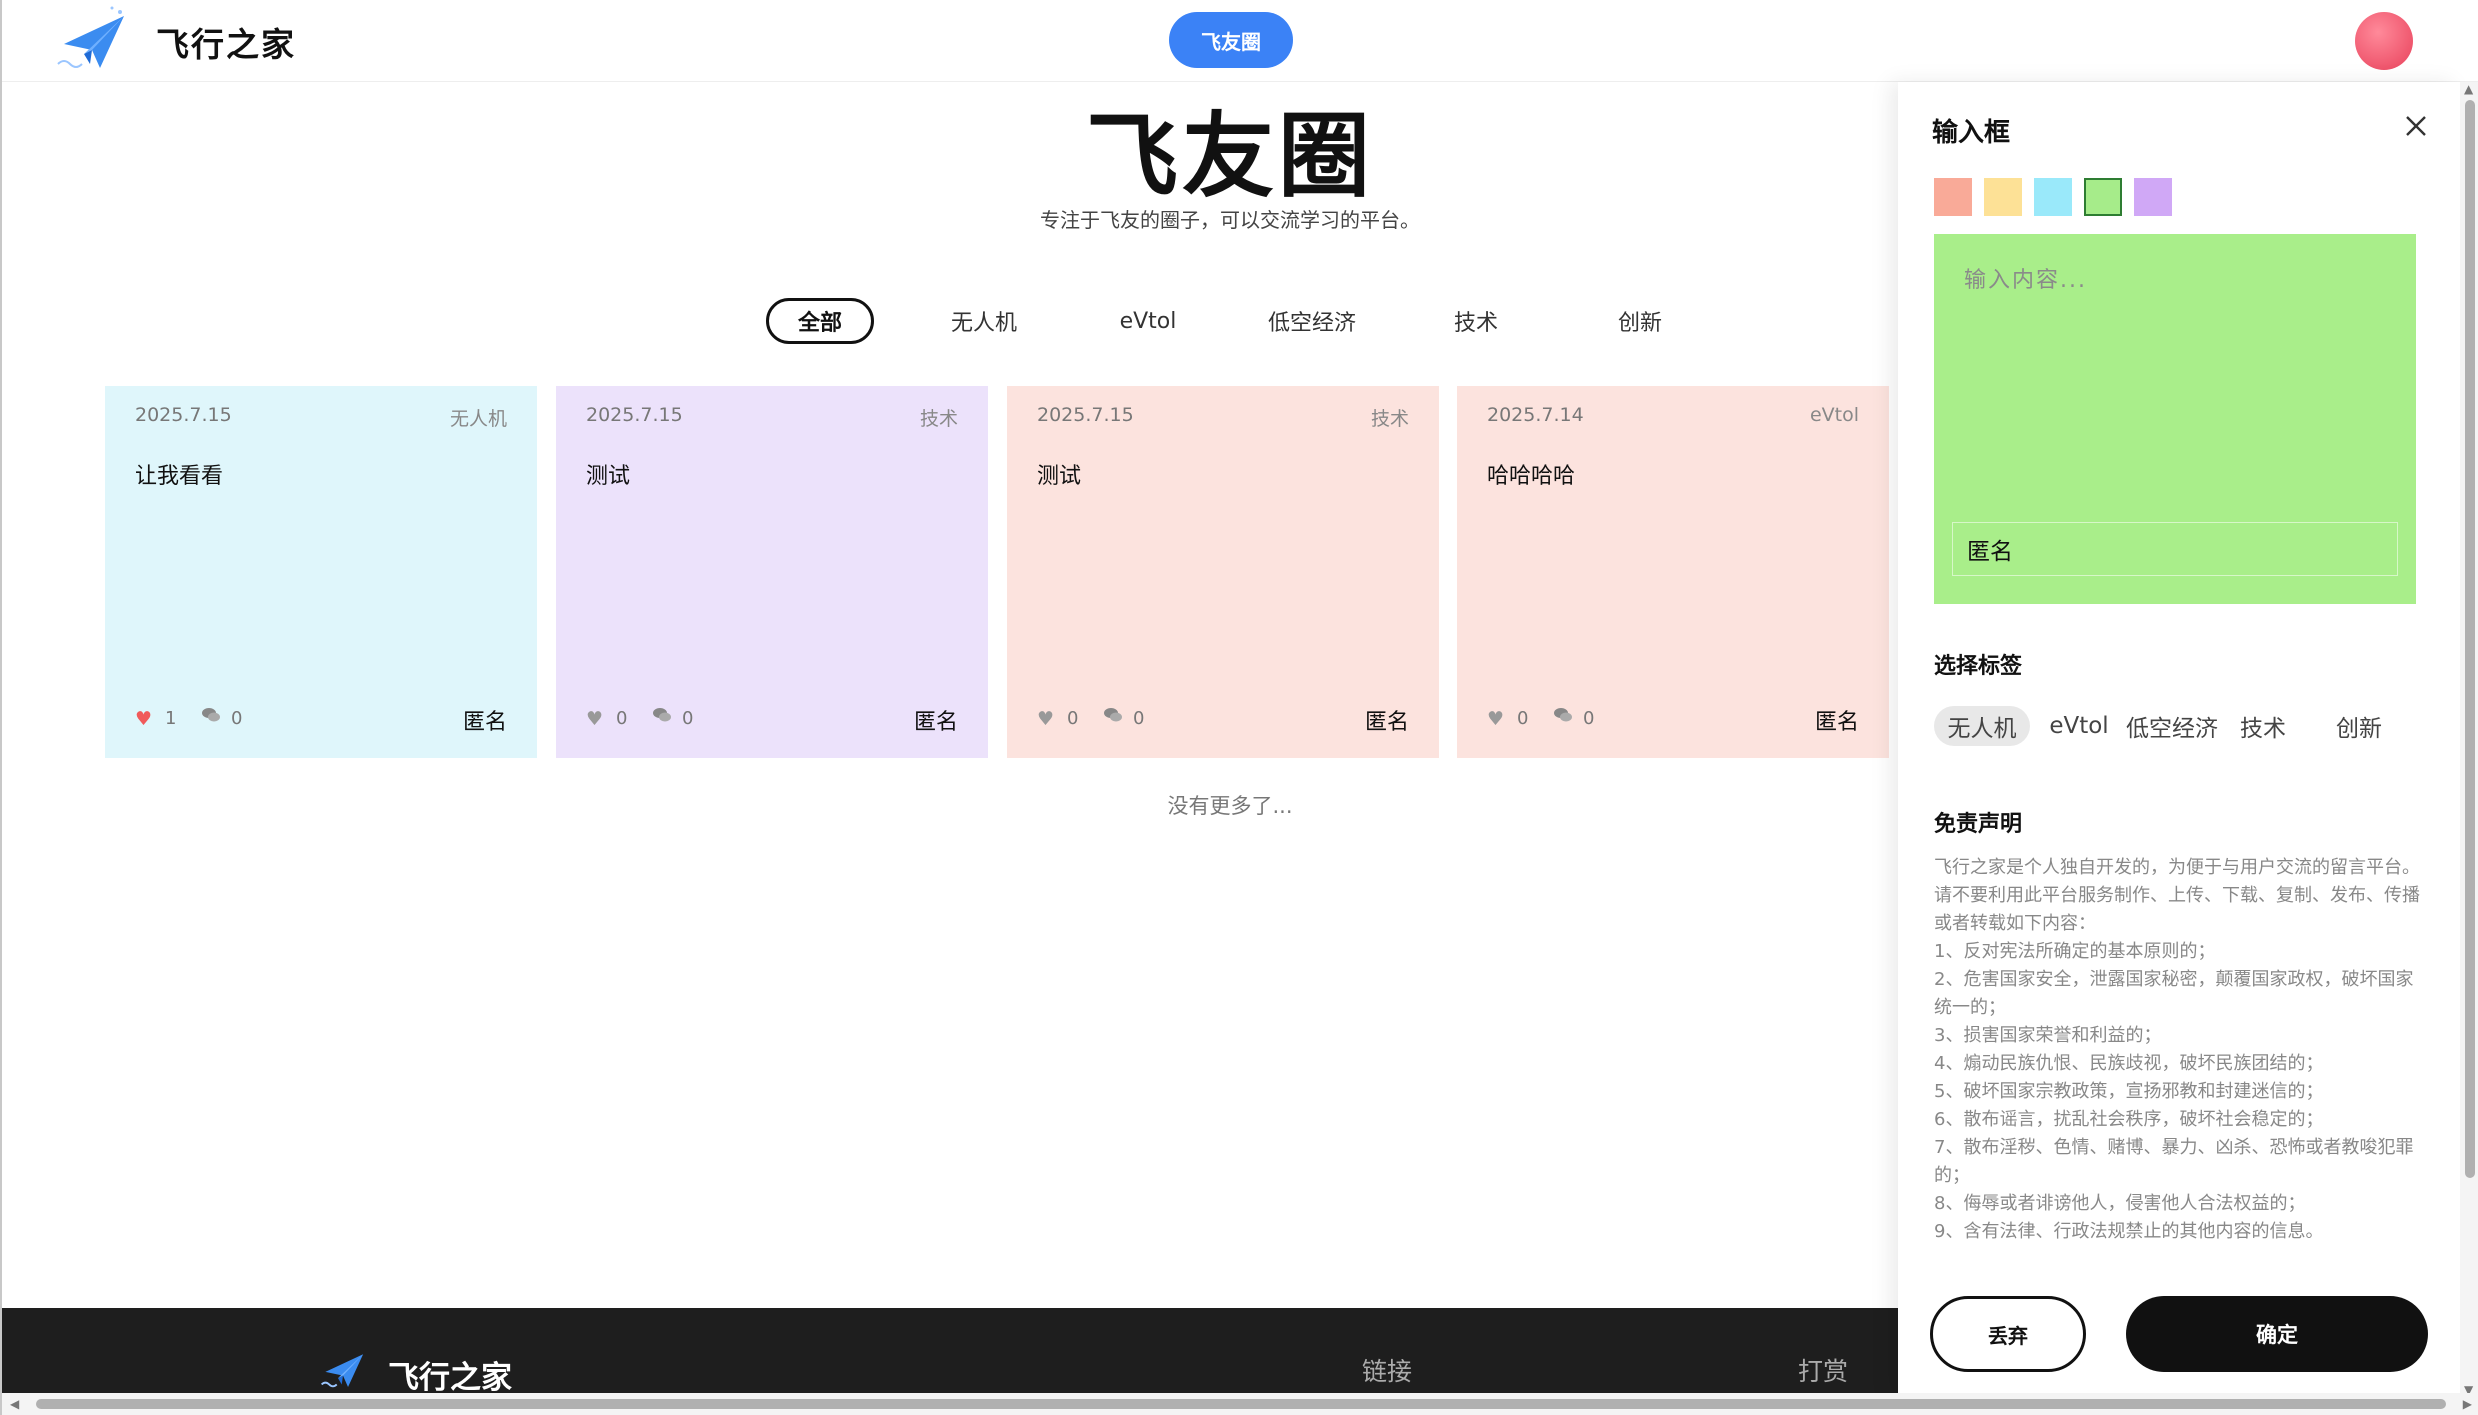 The width and height of the screenshot is (2478, 1415). I want to click on color-swatch-cyan, so click(2053, 197).